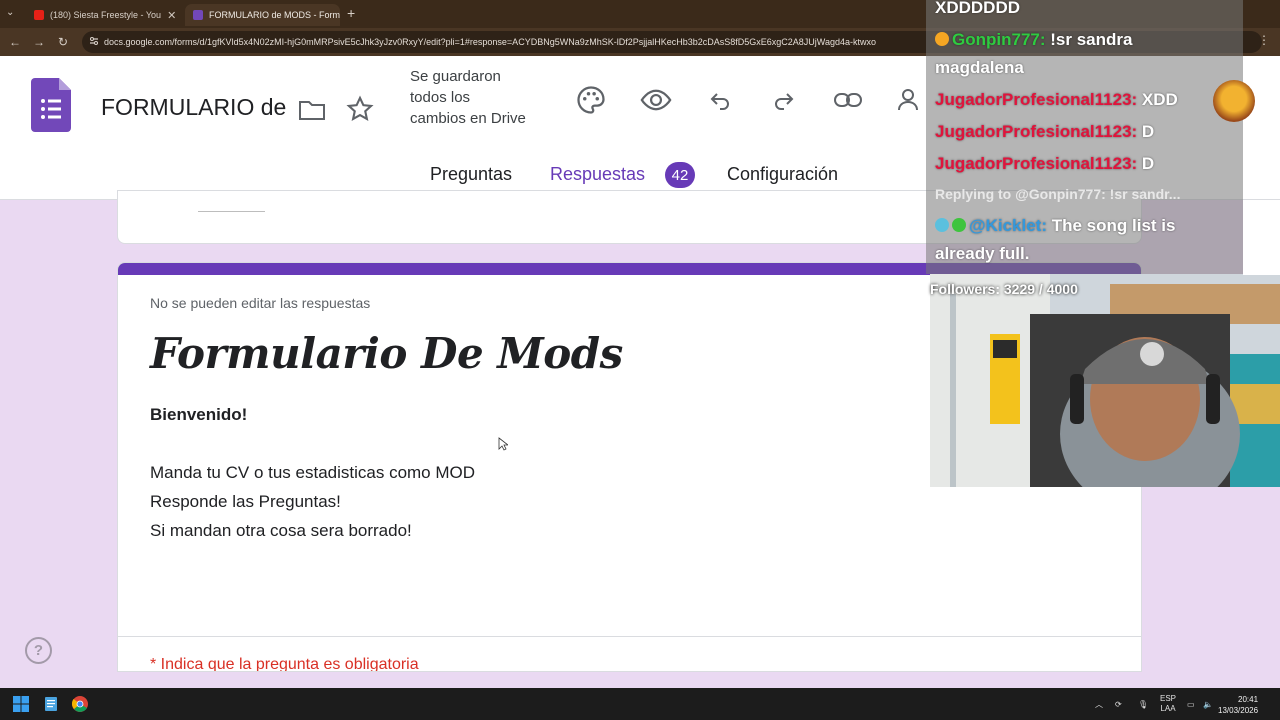  What do you see at coordinates (942, 225) in the screenshot?
I see `bot-badge-icon` at bounding box center [942, 225].